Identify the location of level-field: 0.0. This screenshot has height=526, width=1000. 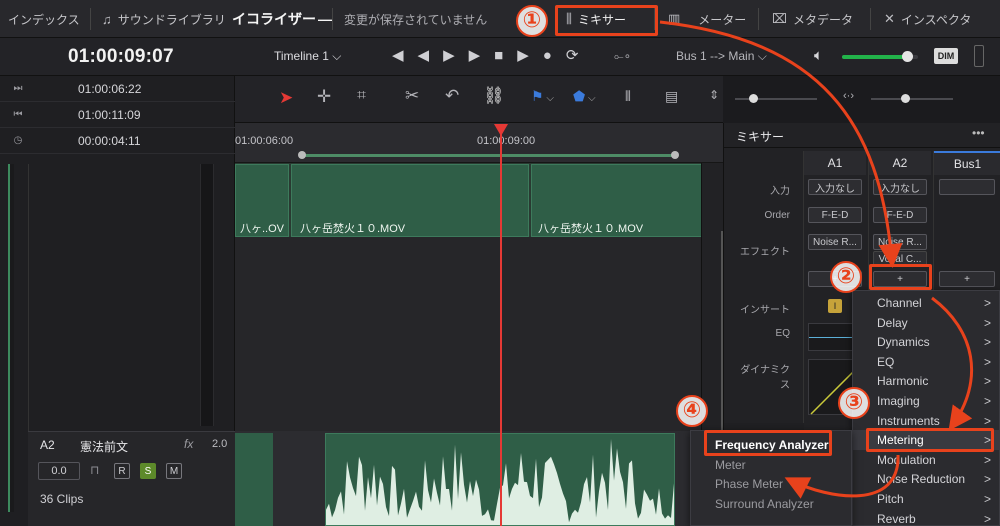
(59, 471).